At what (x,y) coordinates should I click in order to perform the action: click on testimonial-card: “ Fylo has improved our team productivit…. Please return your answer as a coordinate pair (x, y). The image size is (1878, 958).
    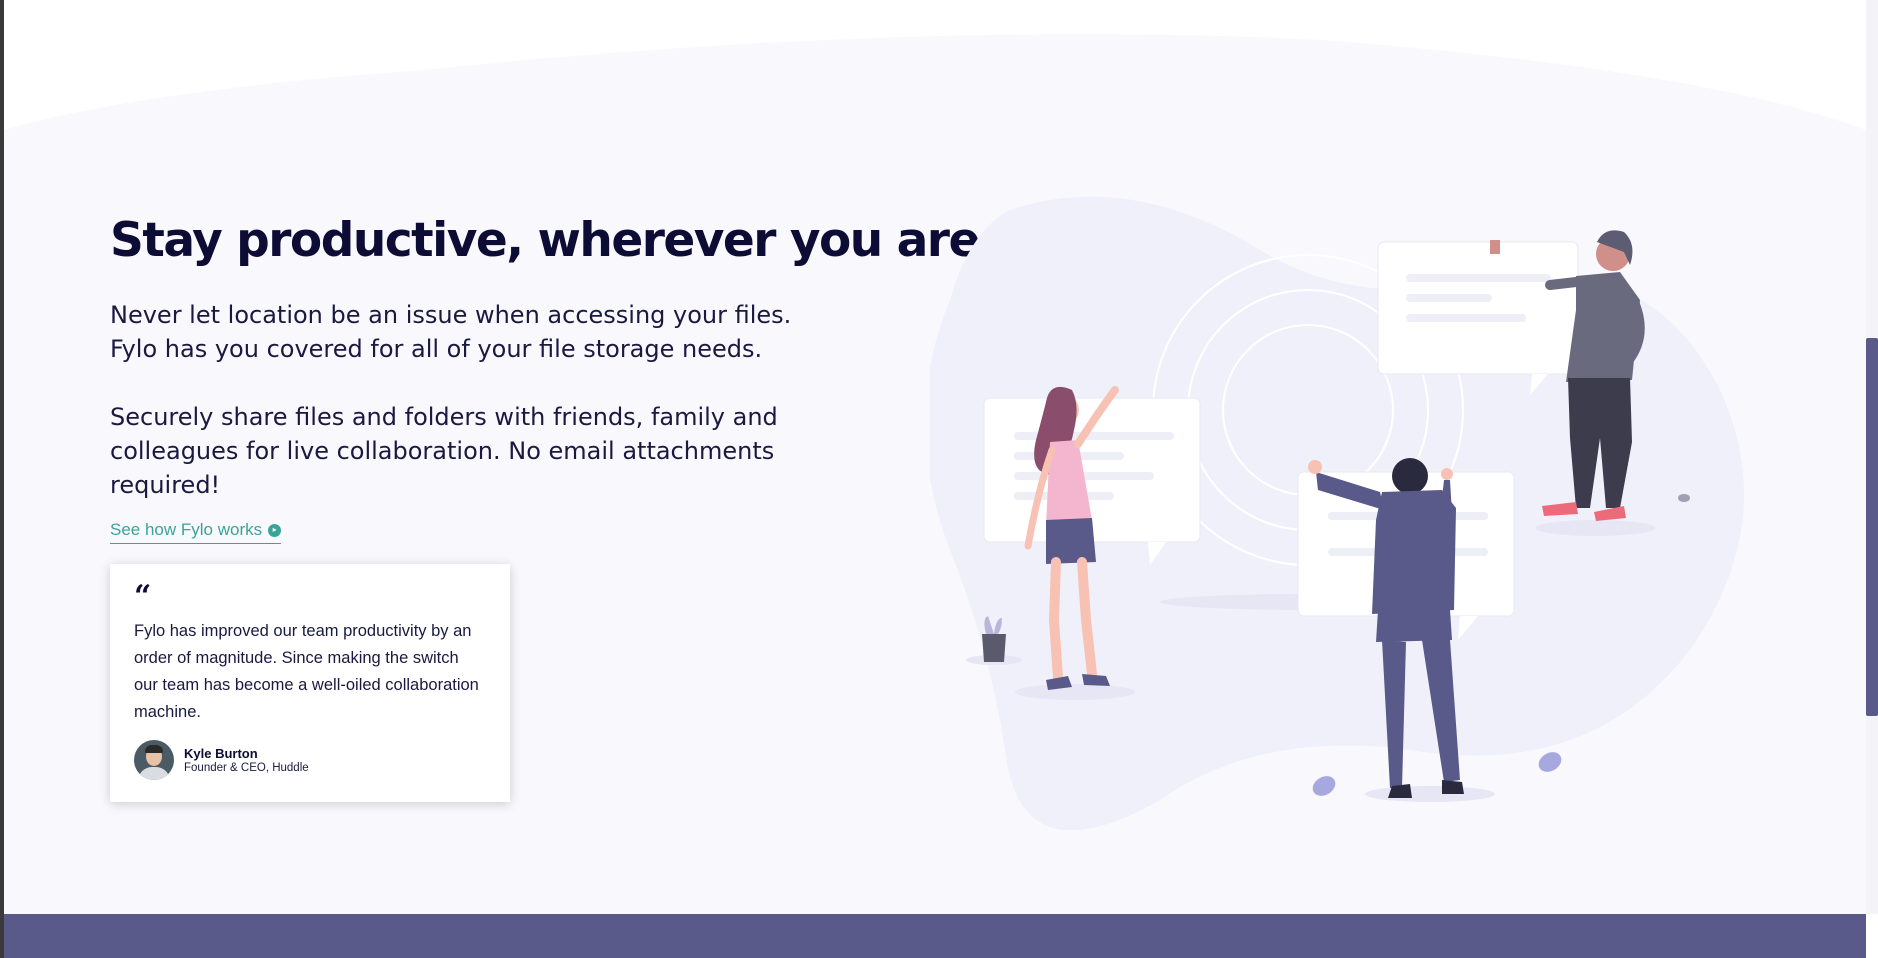
    Looking at the image, I should click on (310, 683).